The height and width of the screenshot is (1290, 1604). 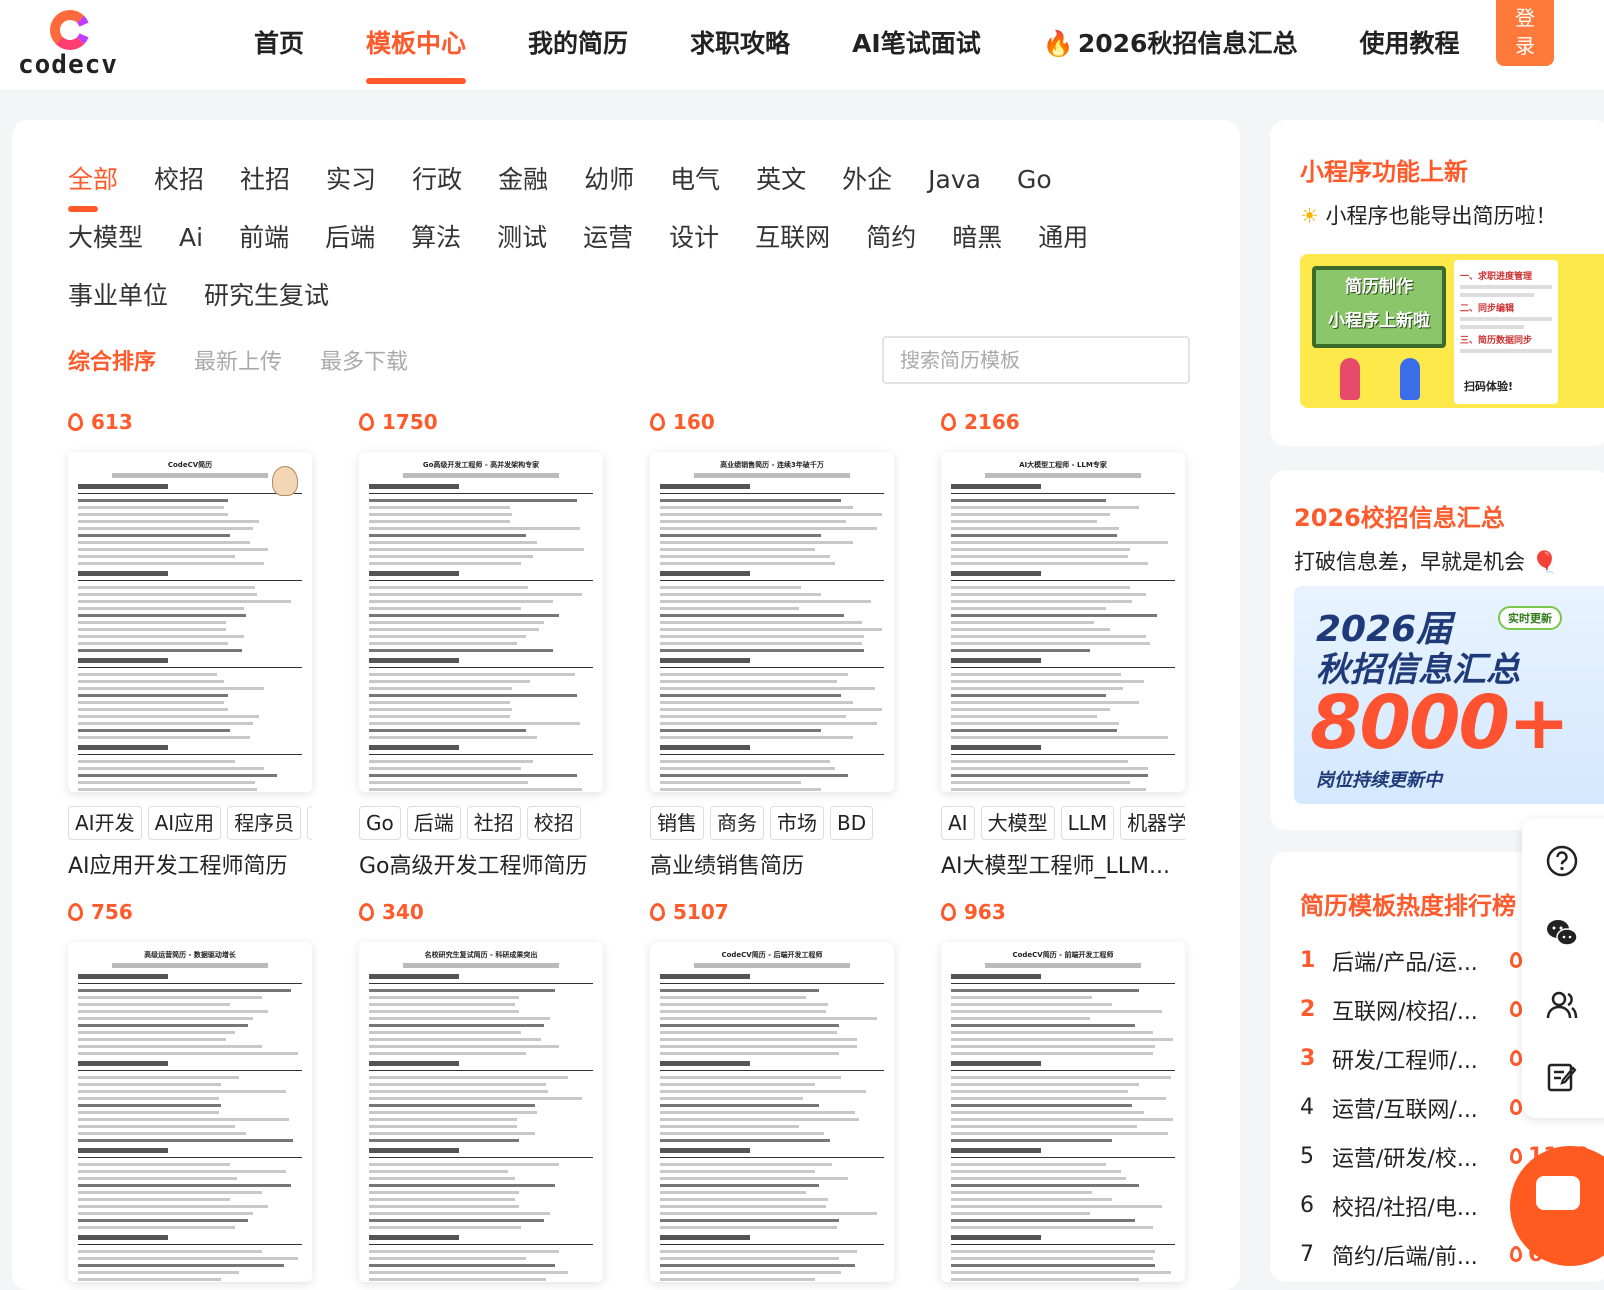 What do you see at coordinates (977, 247) in the screenshot?
I see `category-tag: 暗黑` at bounding box center [977, 247].